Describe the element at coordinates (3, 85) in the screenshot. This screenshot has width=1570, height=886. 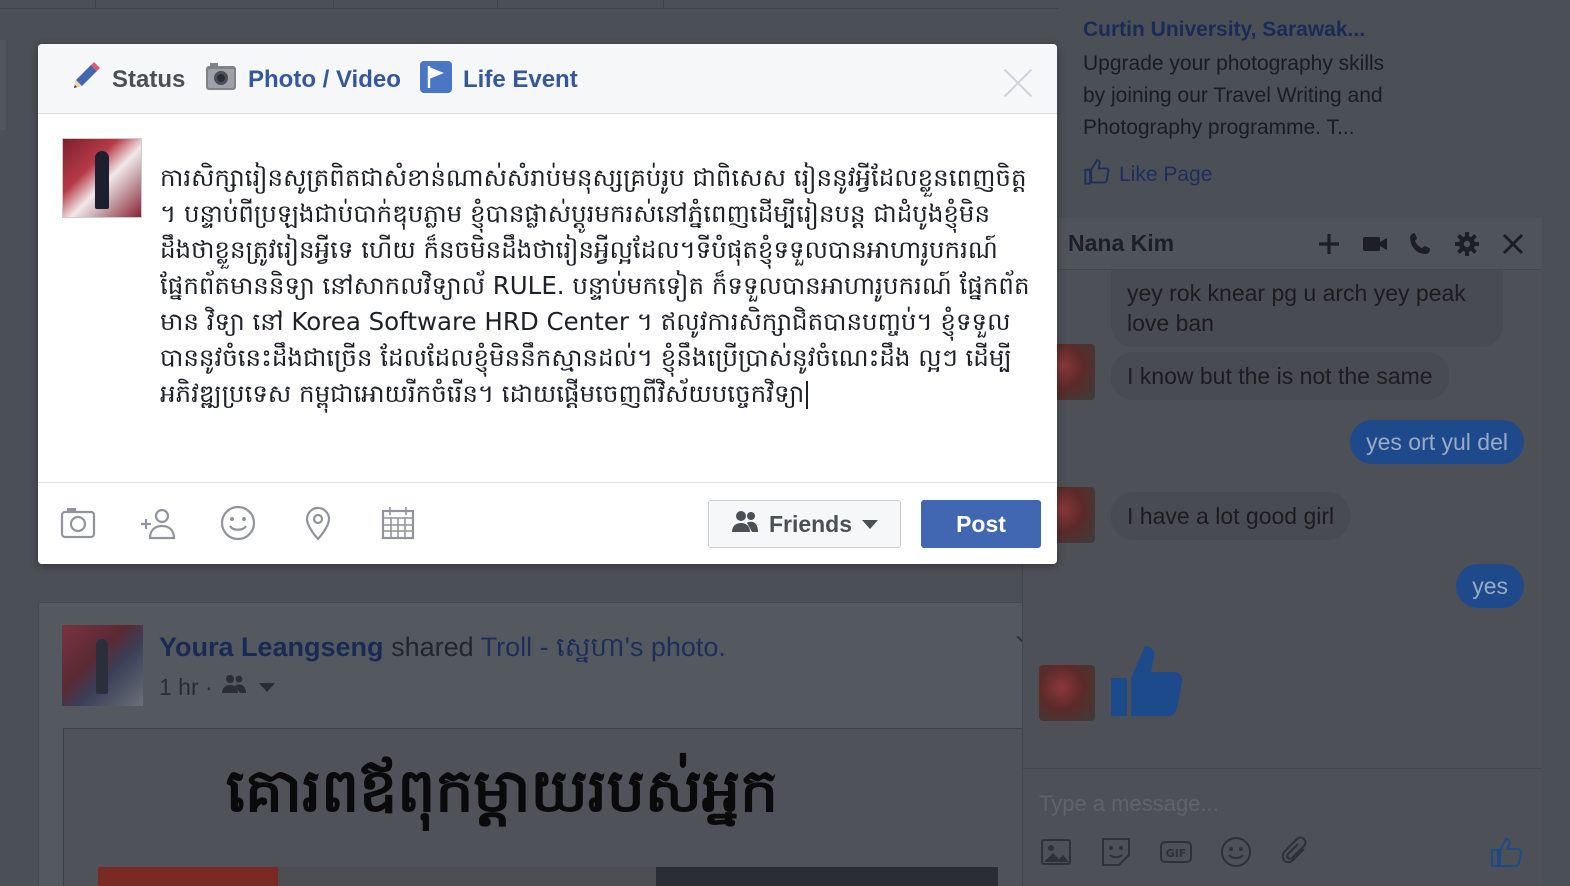
I see `background-left-column` at that location.